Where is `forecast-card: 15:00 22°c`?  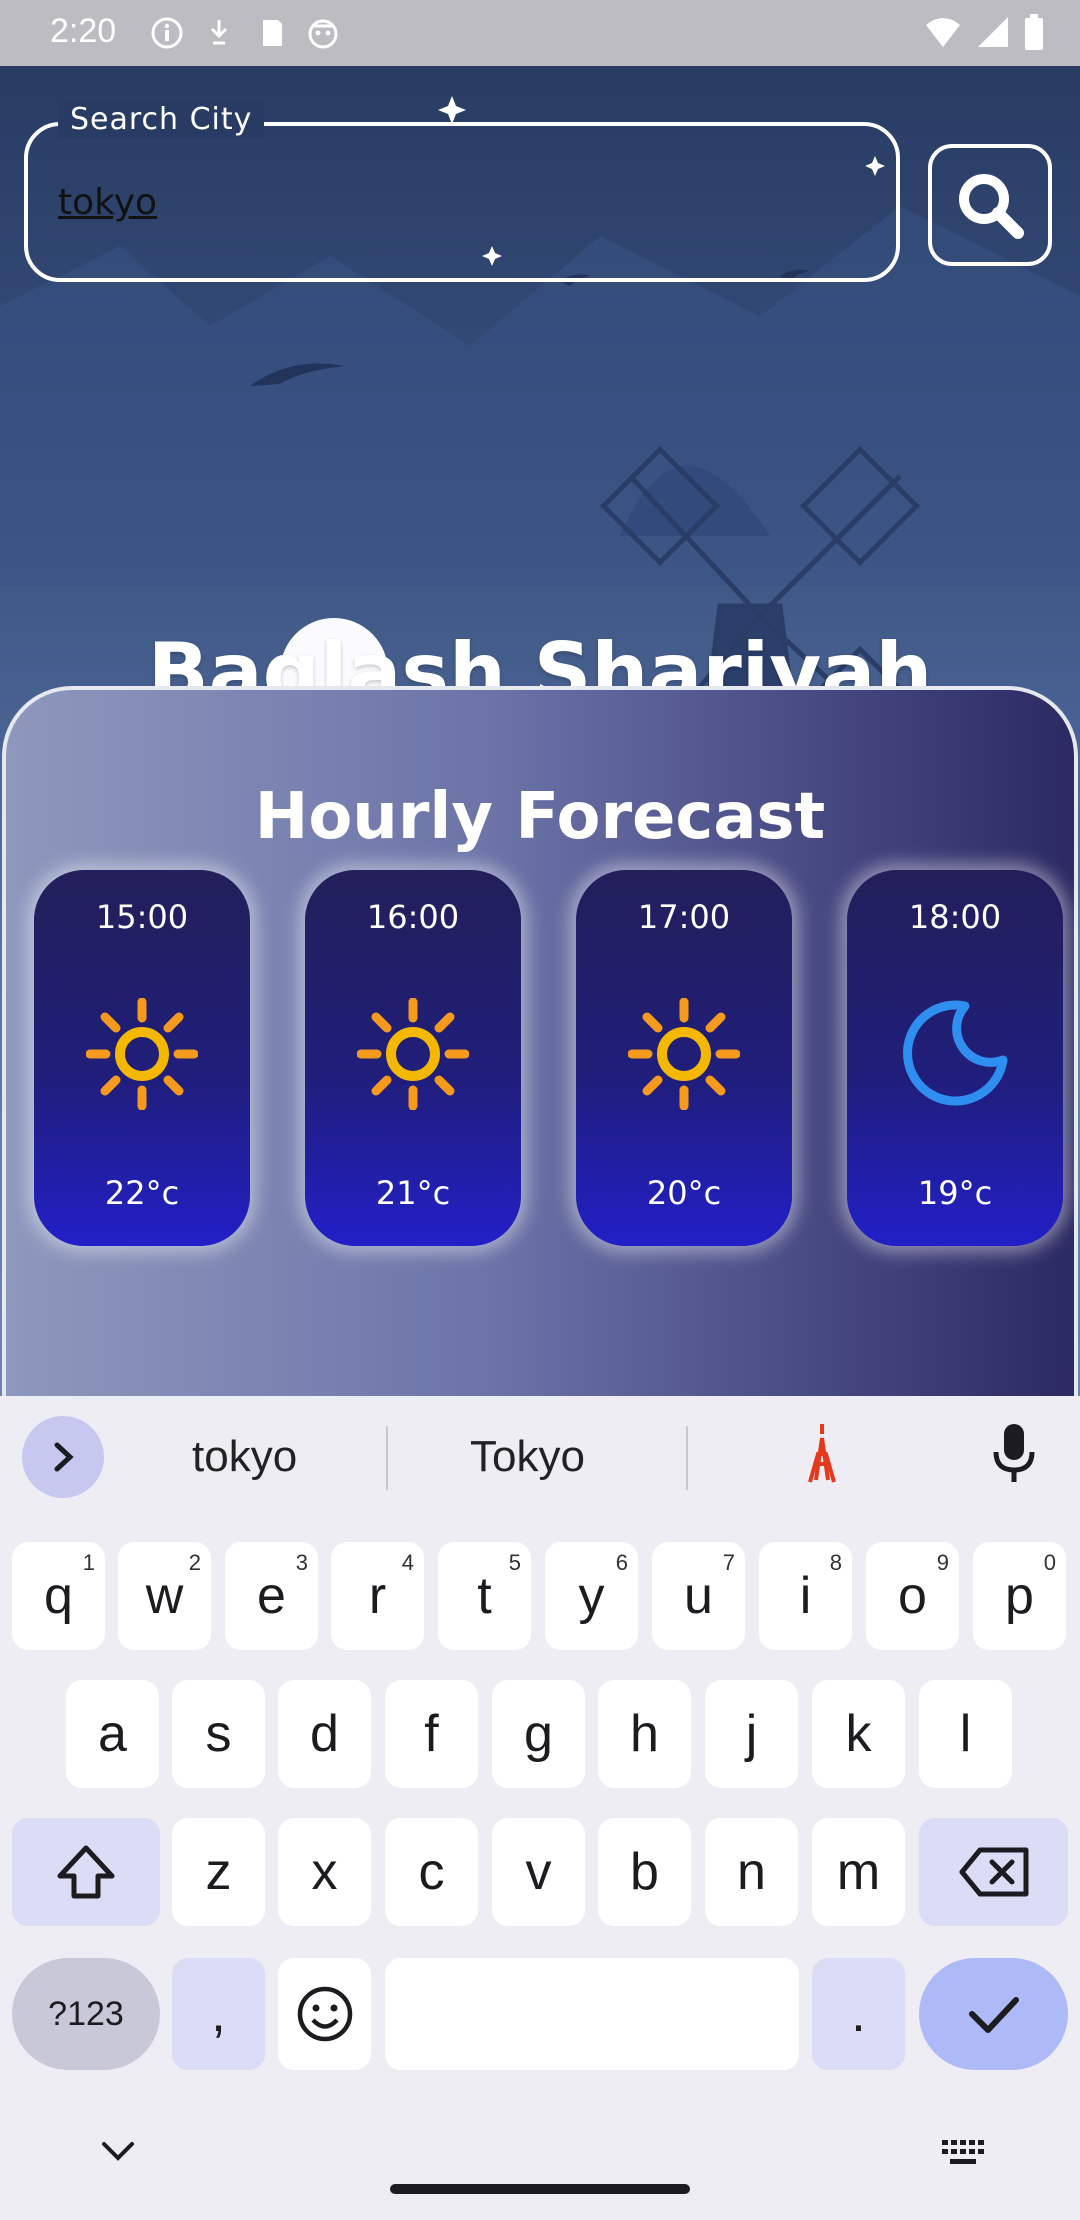 forecast-card: 15:00 22°c is located at coordinates (142, 1058).